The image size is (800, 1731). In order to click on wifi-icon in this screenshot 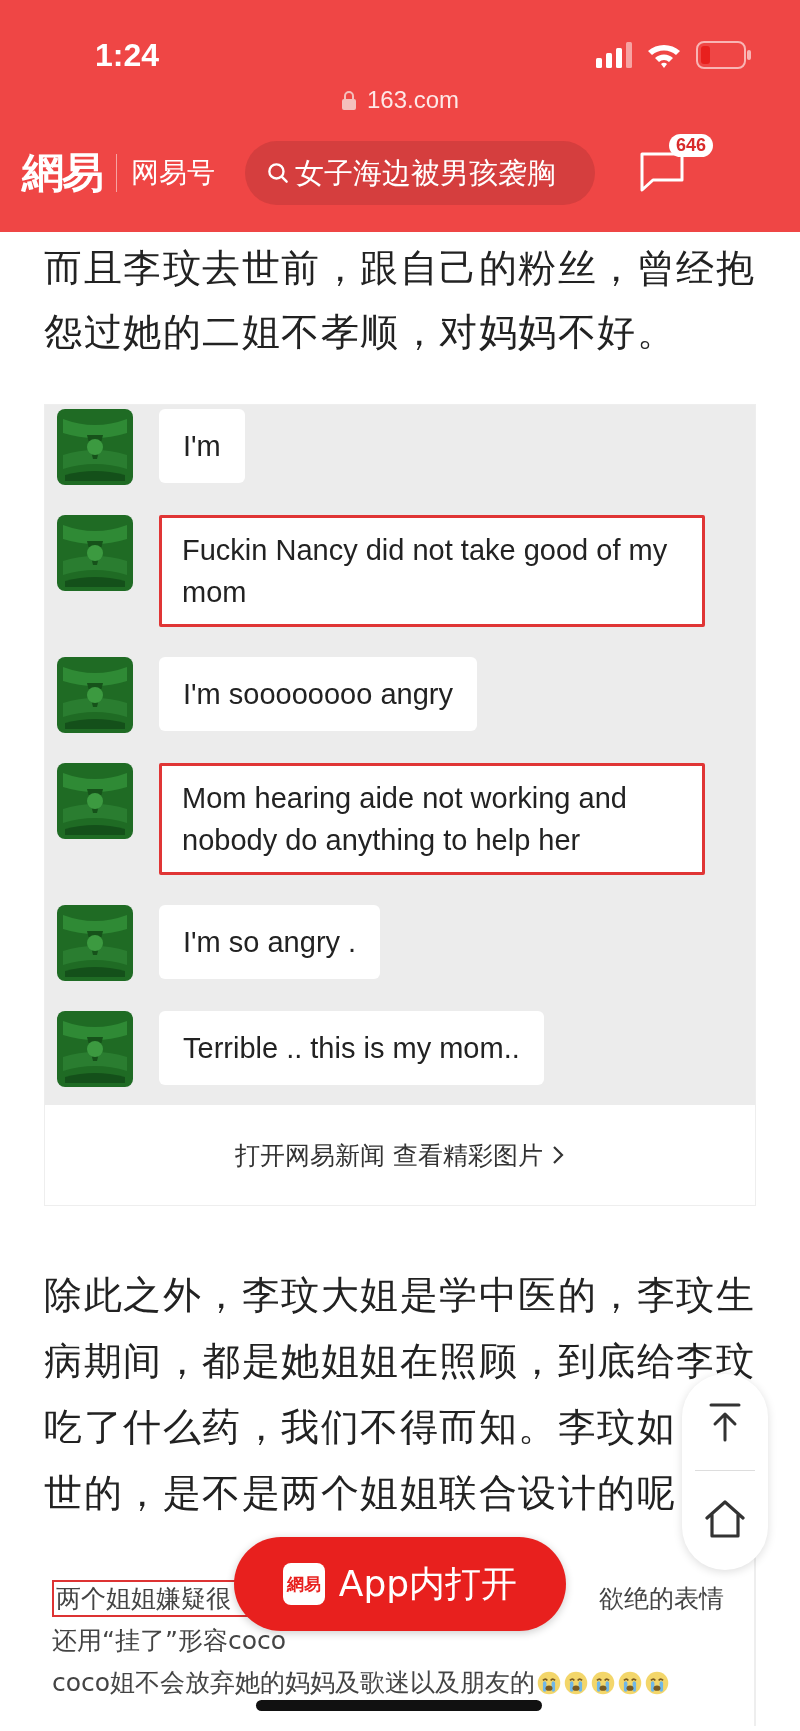, I will do `click(664, 55)`.